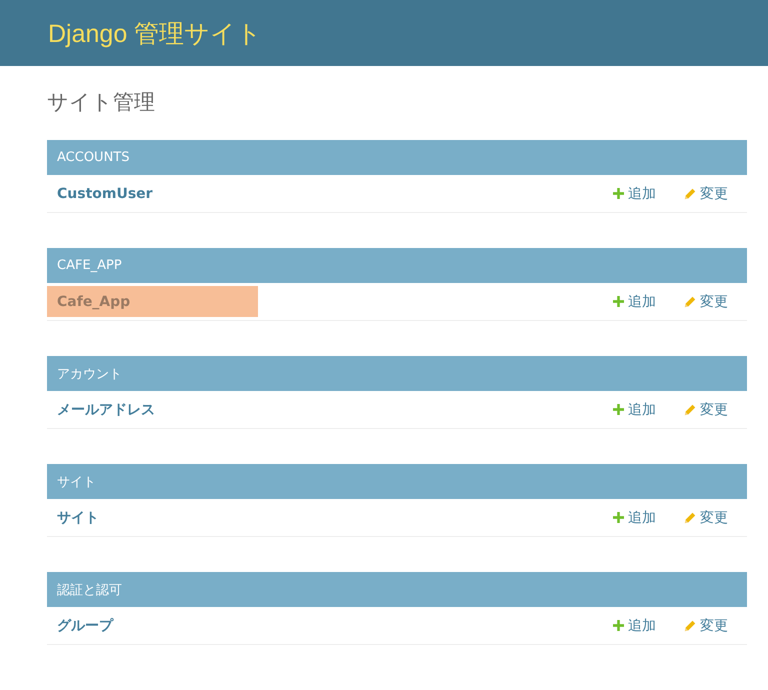 This screenshot has height=690, width=768. I want to click on page-title: サイト管理, so click(101, 102).